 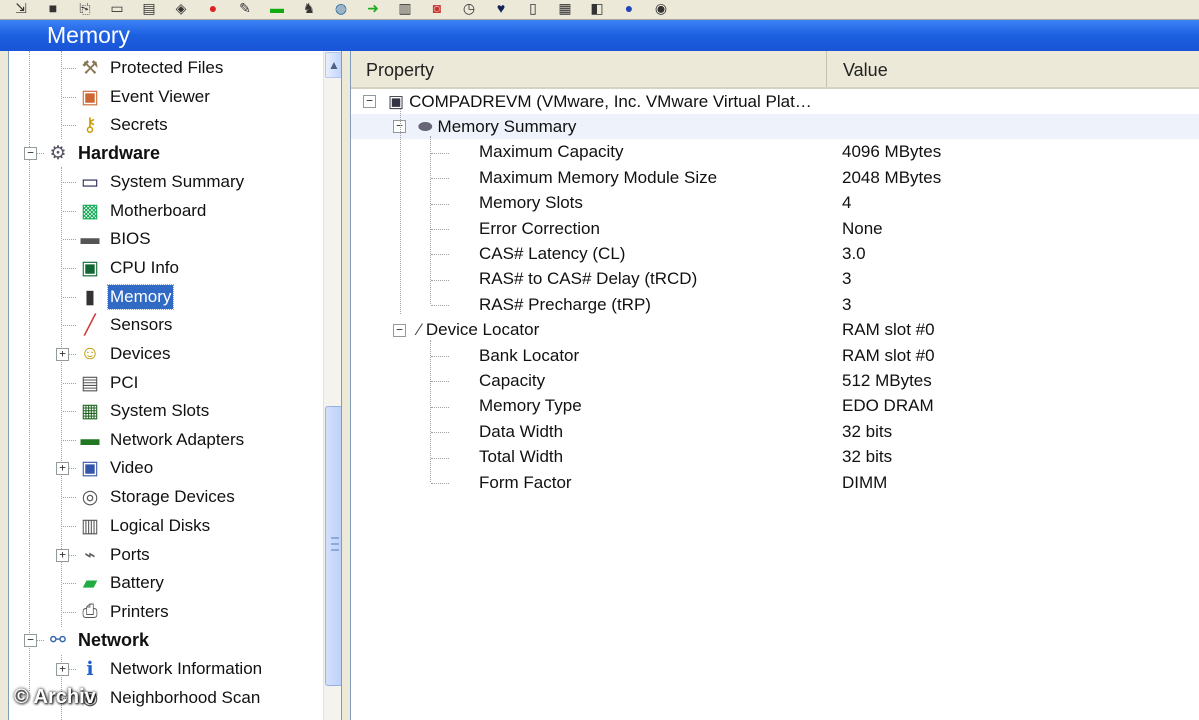 I want to click on property-row: Capacity 512 MBytes, so click(x=775, y=380).